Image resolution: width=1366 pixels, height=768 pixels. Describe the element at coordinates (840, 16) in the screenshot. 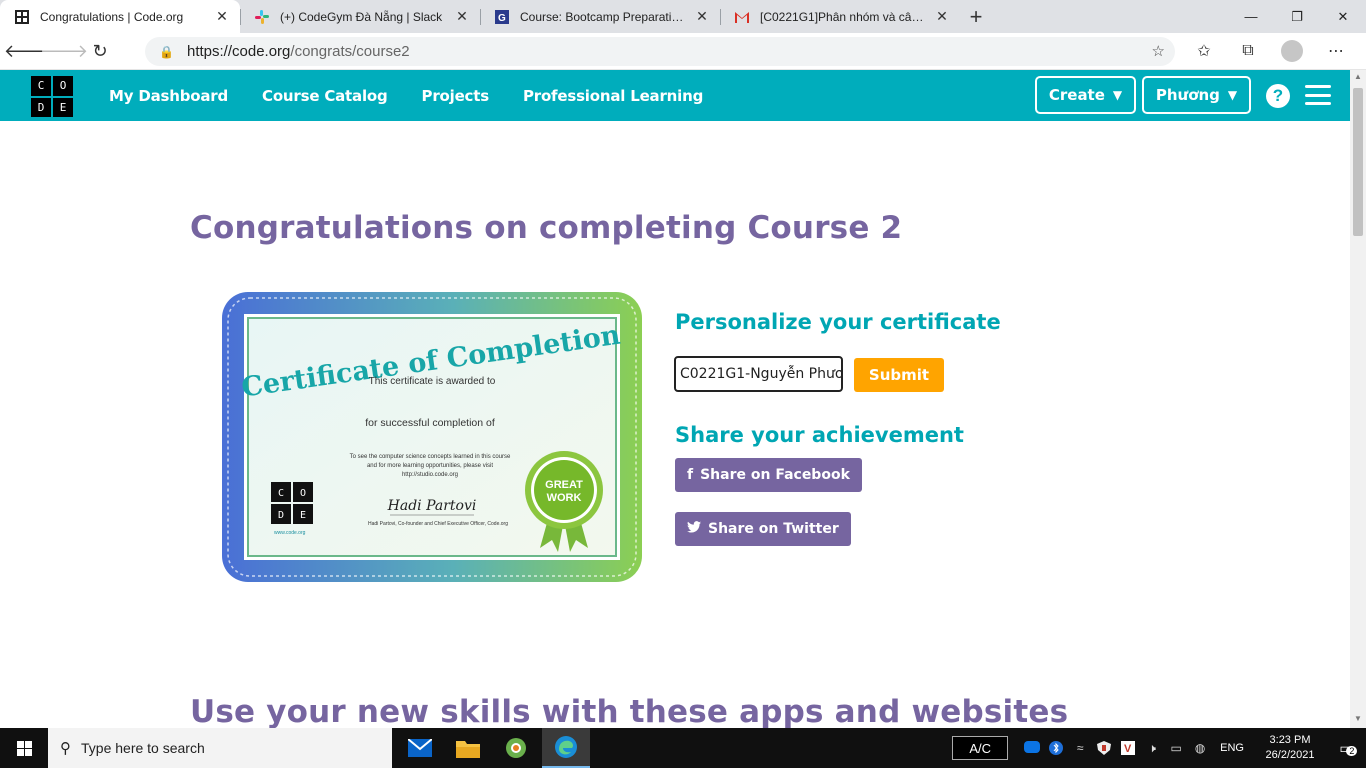

I see `browser-tab-gmail: [C0221G1]Phân nhóm và câu hỏi ✕` at that location.